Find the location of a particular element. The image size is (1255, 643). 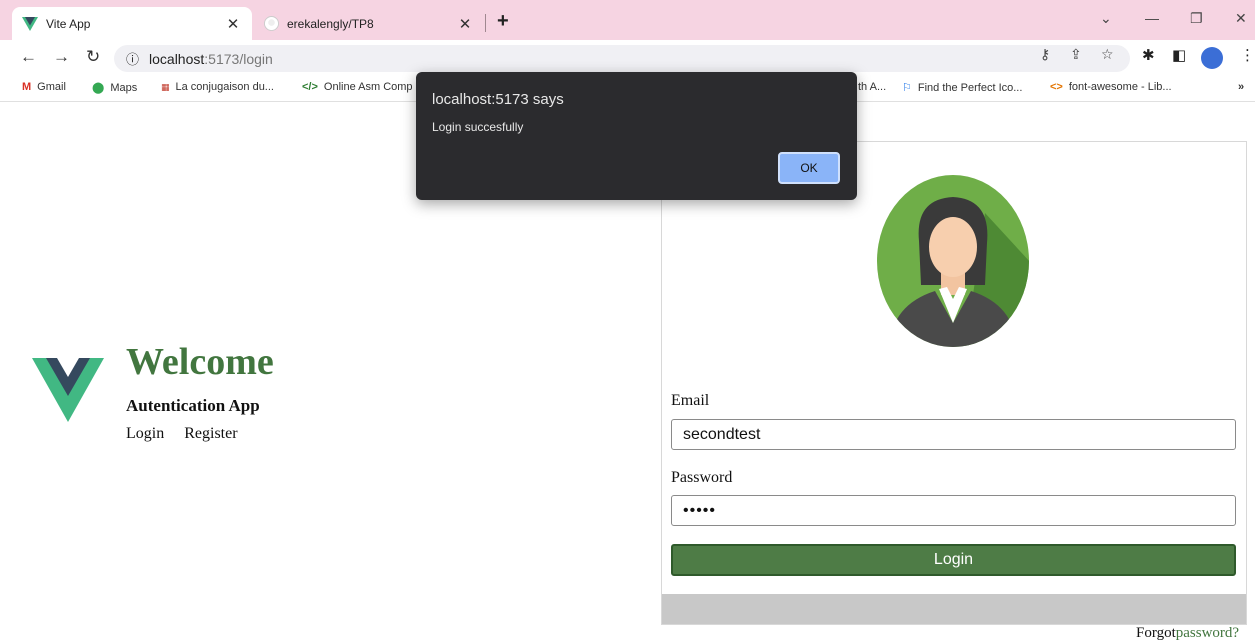

forward-icon: → is located at coordinates (61, 57).